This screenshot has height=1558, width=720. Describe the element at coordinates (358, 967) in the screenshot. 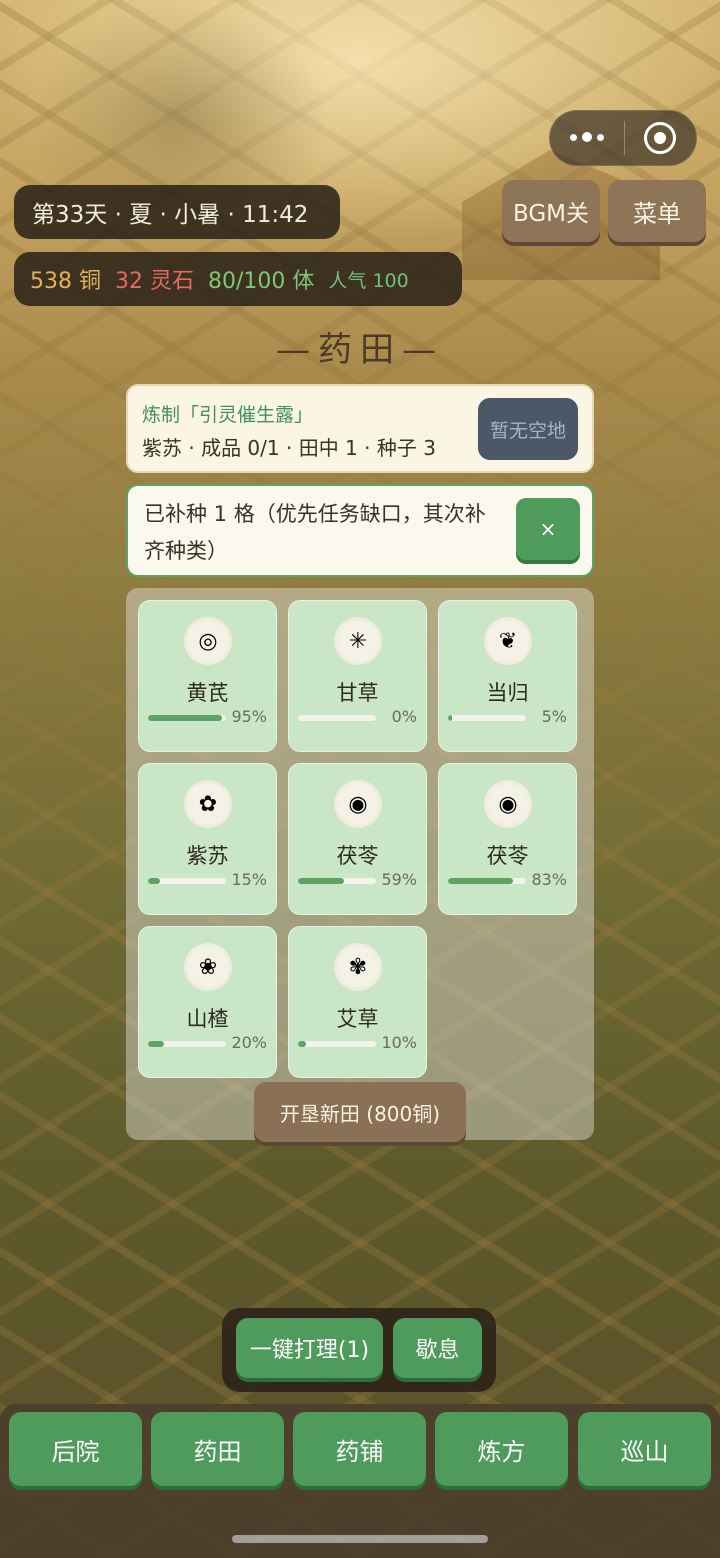

I see `mugwort-icon: ✾` at that location.